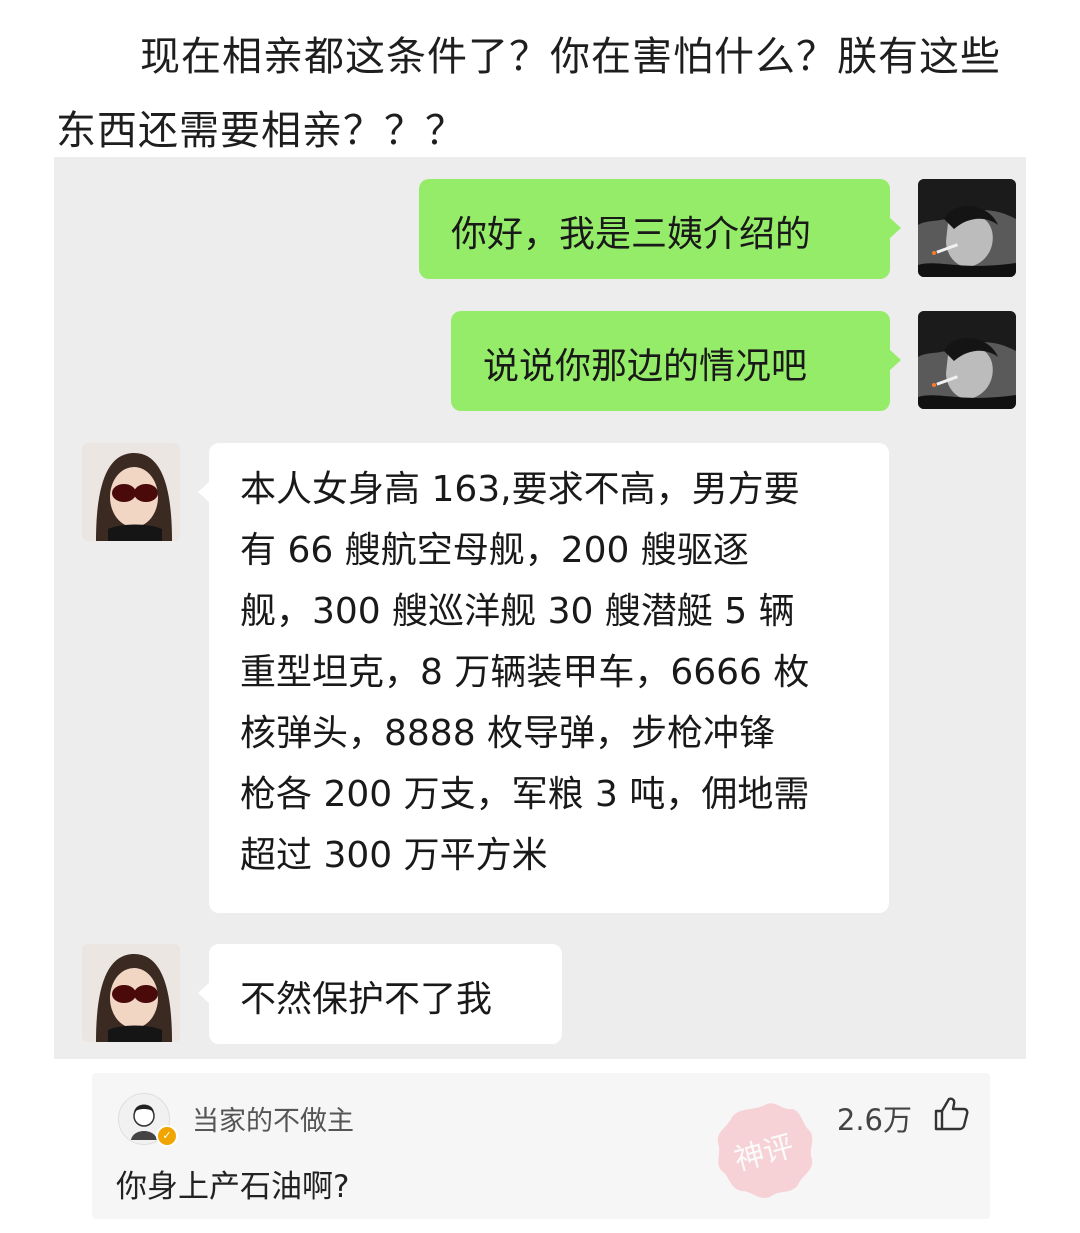  I want to click on message-text: 说说你那边的情况吧, so click(645, 366).